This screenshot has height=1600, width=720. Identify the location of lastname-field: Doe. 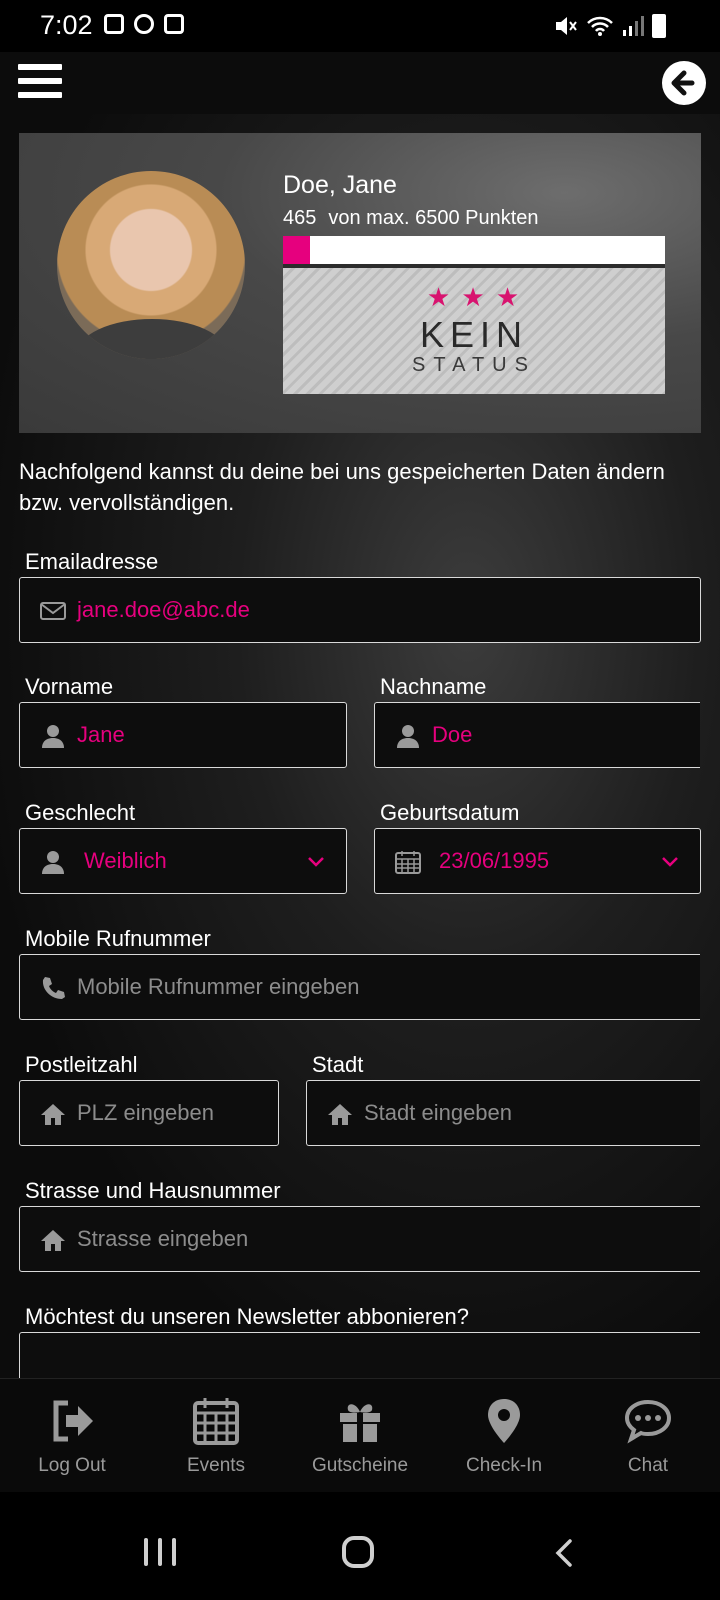
(537, 735).